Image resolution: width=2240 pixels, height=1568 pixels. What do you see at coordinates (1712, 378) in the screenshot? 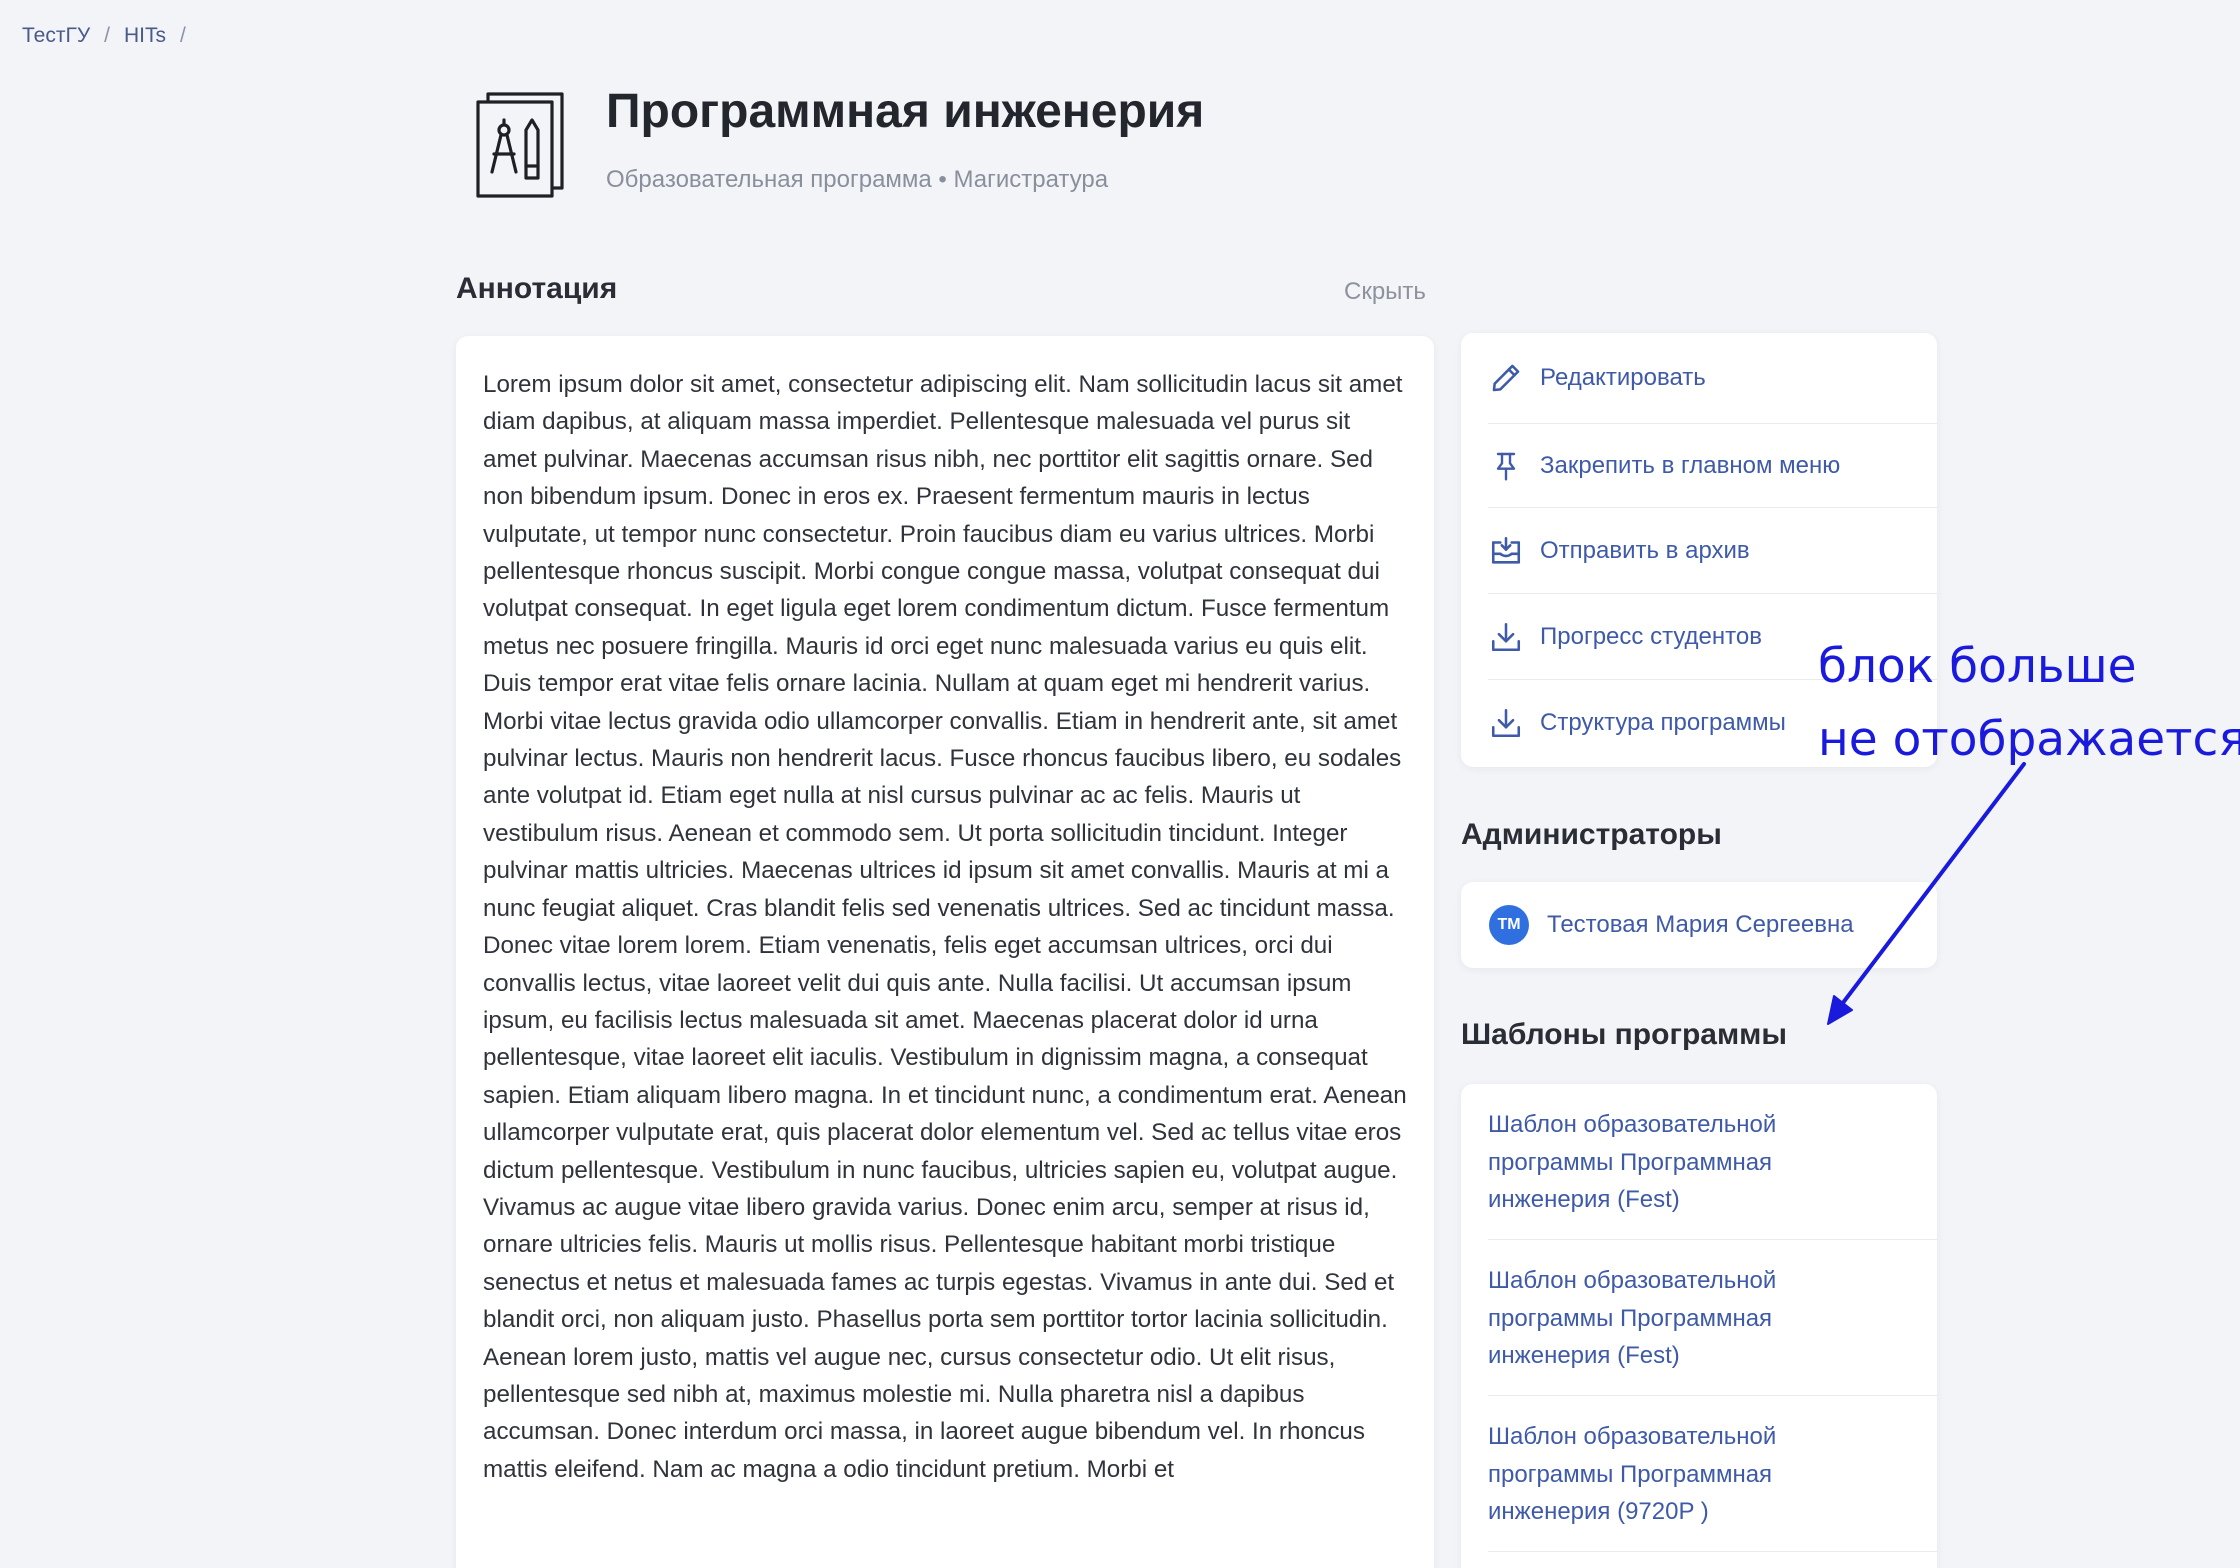
I see `edit-button: Редактировать` at bounding box center [1712, 378].